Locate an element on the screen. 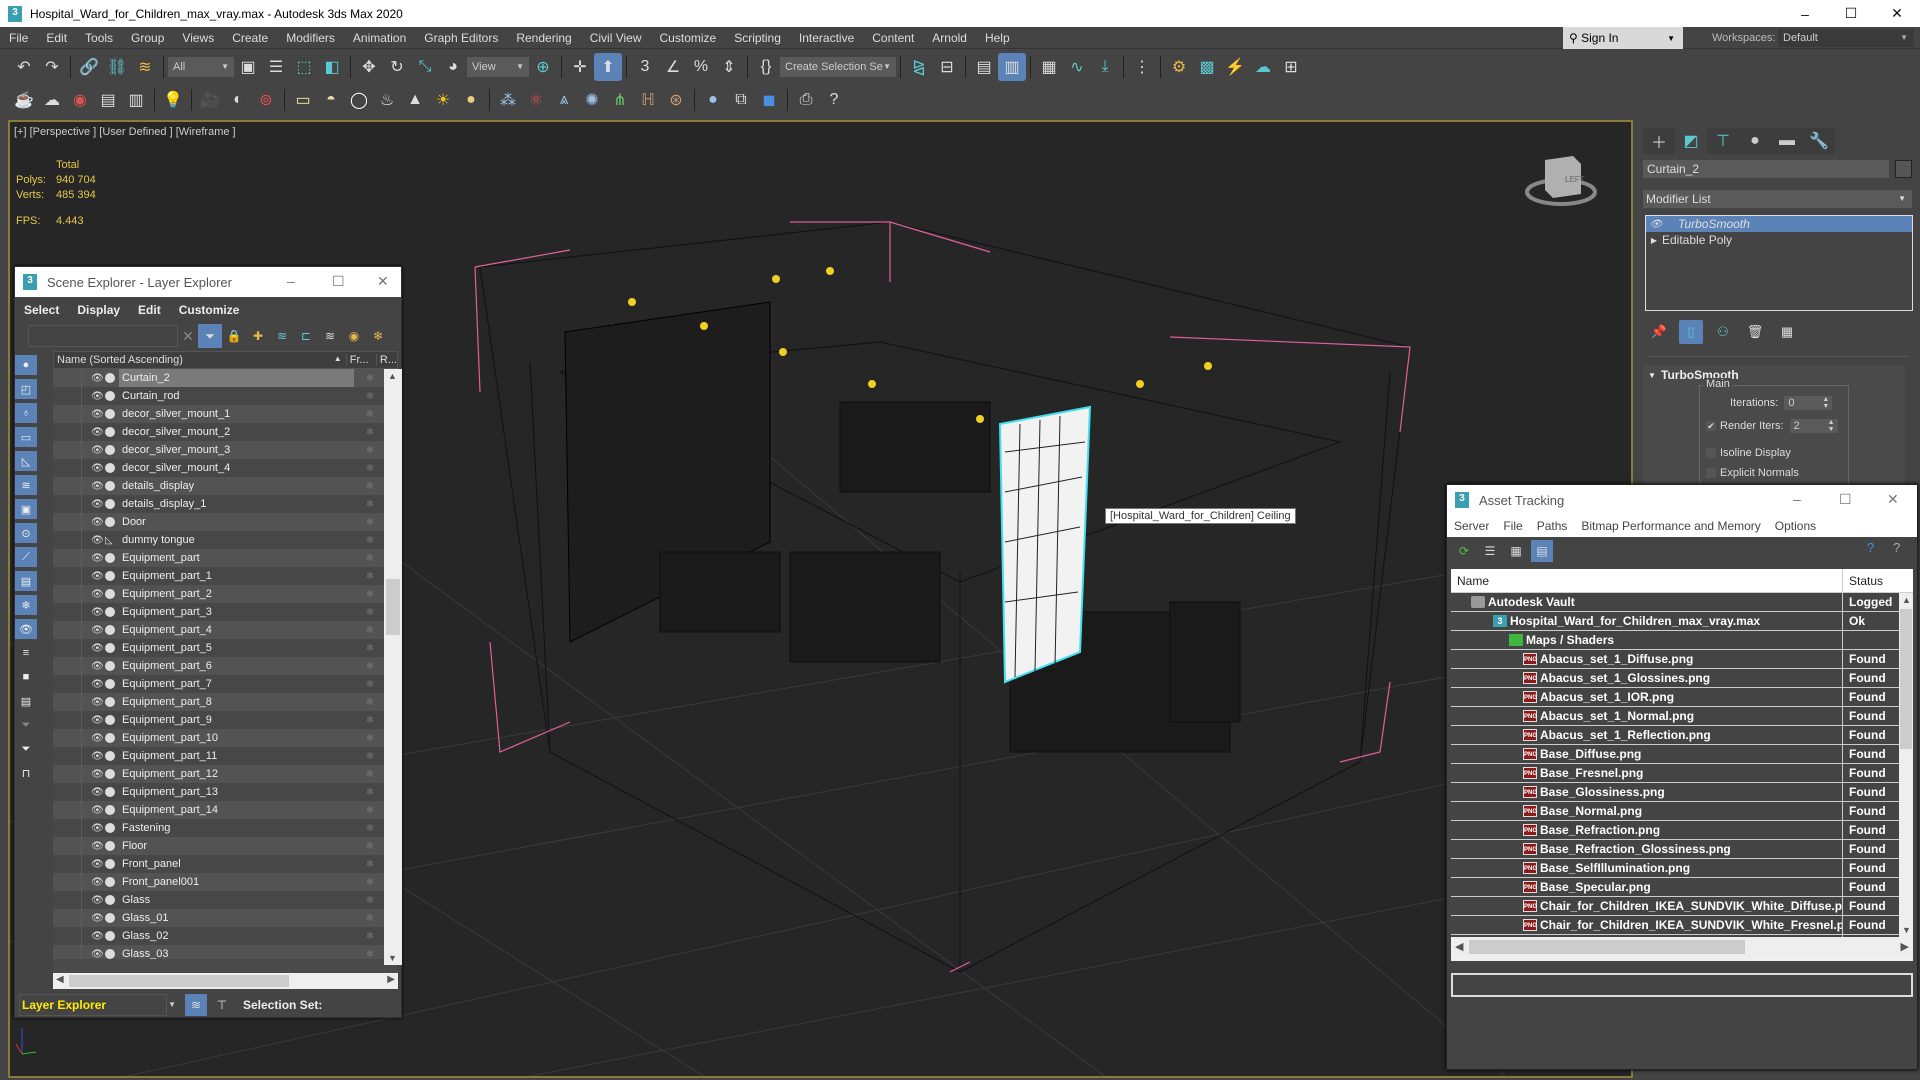  container-icon: ⊓ is located at coordinates (26, 773).